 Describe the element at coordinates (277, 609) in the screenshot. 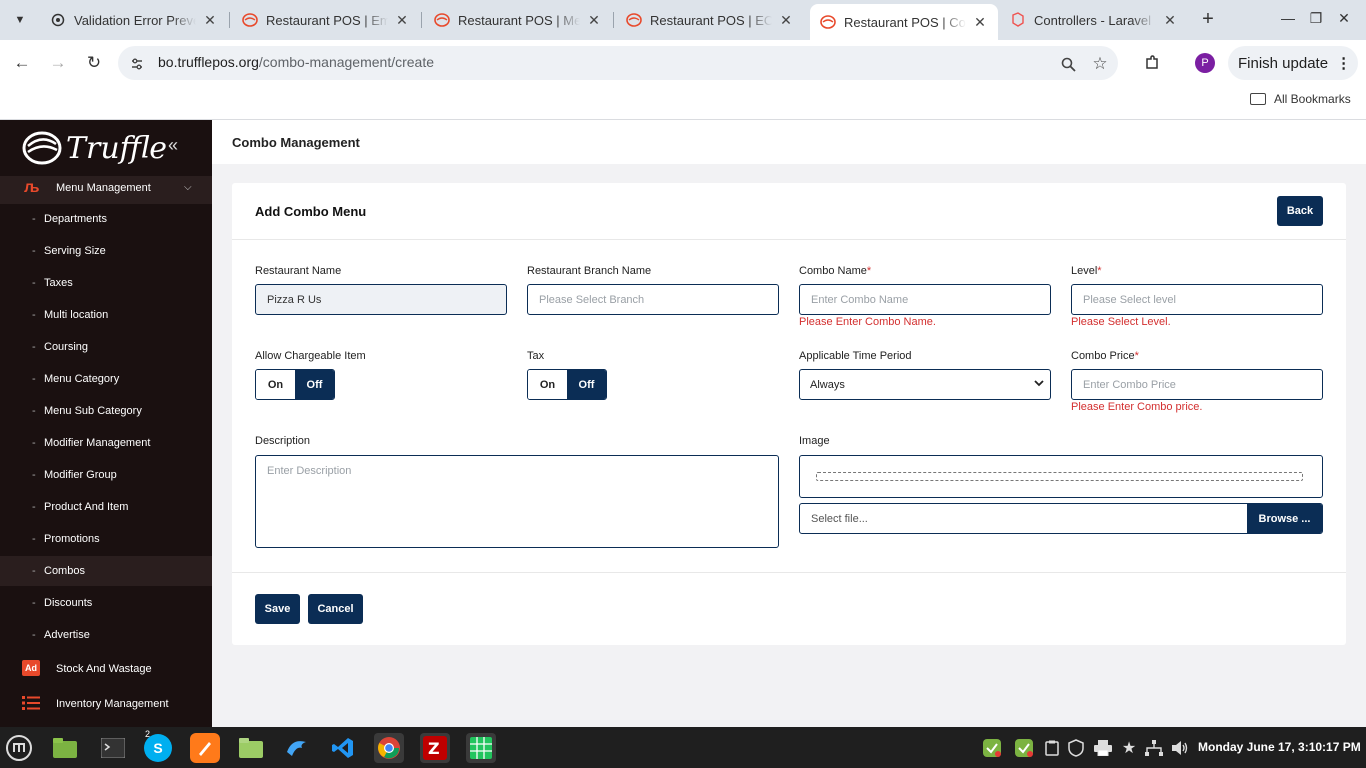

I see `save-button: Save` at that location.